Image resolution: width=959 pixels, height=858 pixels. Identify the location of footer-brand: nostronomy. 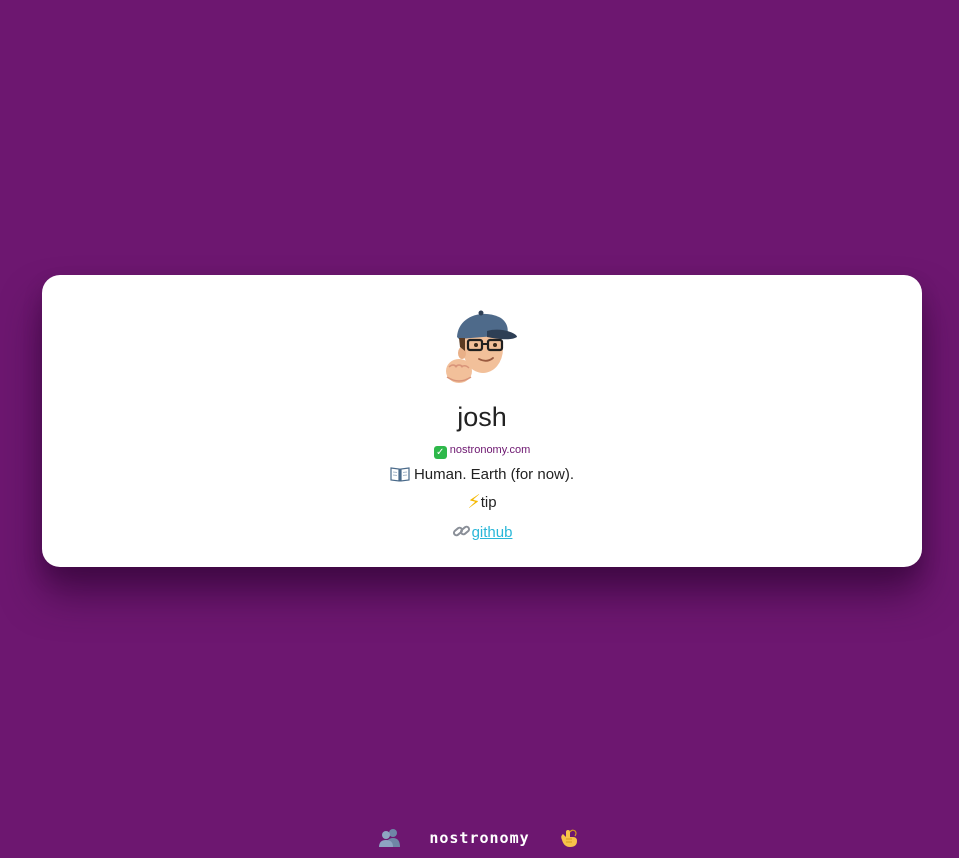
(479, 838).